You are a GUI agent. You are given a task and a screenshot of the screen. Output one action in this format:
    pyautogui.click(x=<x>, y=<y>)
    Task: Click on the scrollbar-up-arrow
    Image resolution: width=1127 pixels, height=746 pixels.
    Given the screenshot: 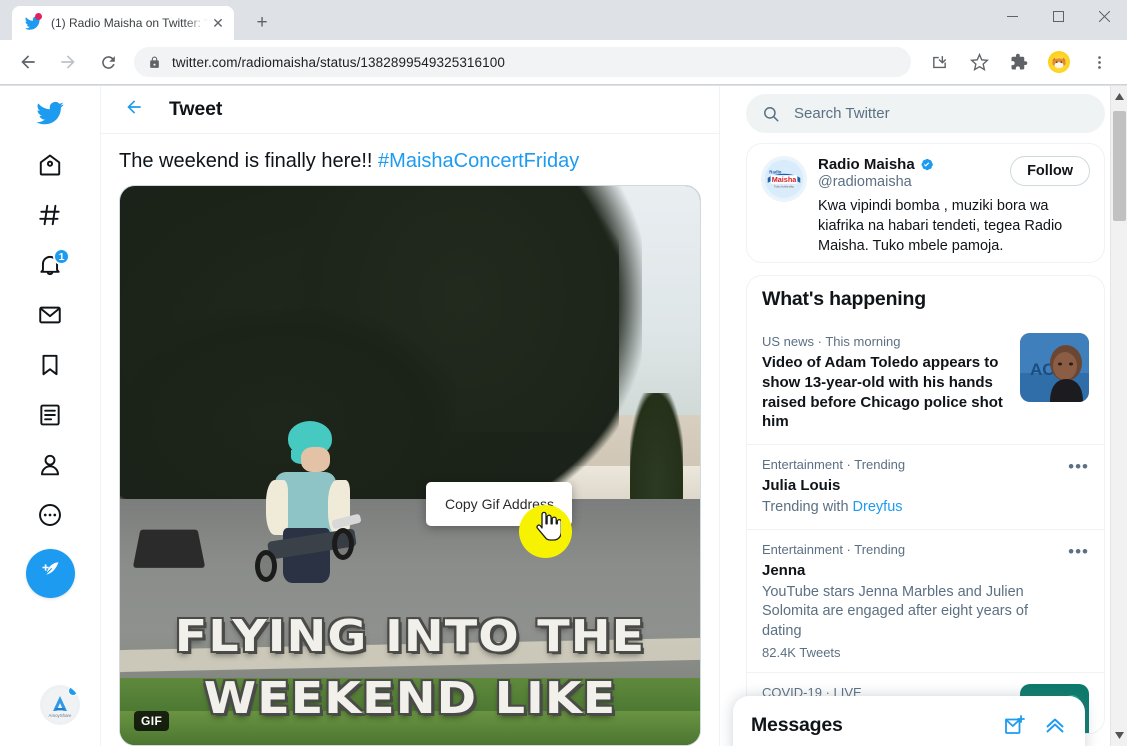 What is the action you would take?
    pyautogui.click(x=1119, y=96)
    